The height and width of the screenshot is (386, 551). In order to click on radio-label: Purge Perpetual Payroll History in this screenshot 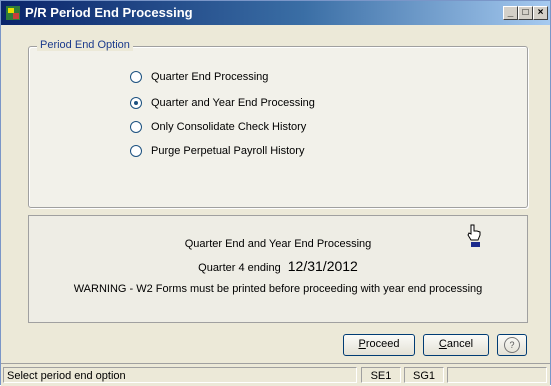, I will do `click(228, 151)`.